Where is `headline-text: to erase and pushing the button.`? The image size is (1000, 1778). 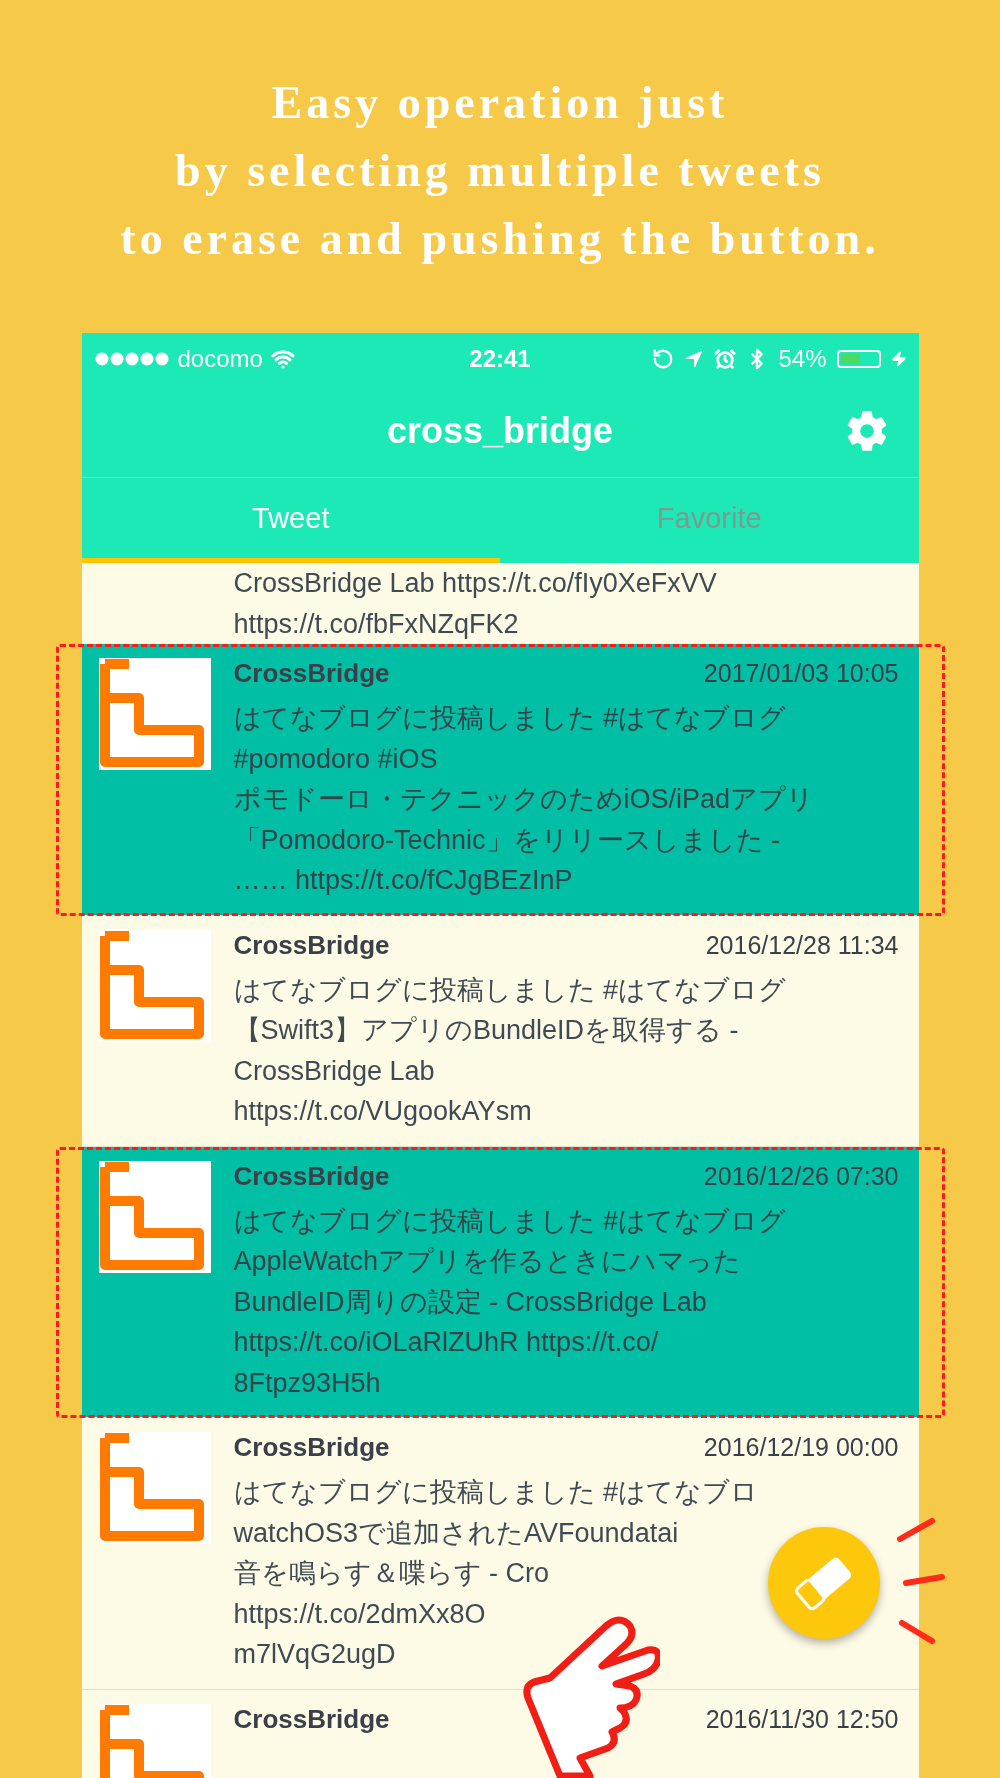 headline-text: to erase and pushing the button. is located at coordinates (500, 239).